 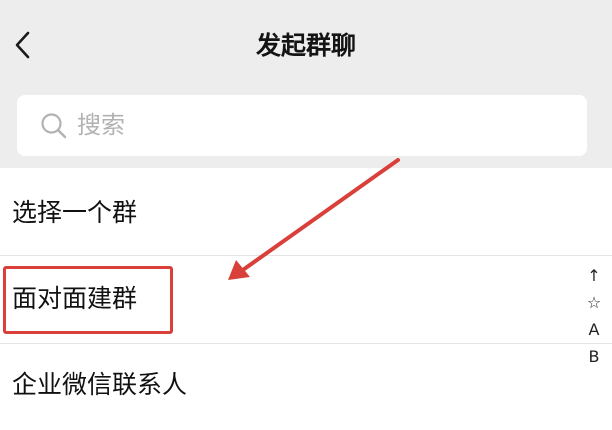 I want to click on list-item-label: 企业微信联系人, so click(x=100, y=384).